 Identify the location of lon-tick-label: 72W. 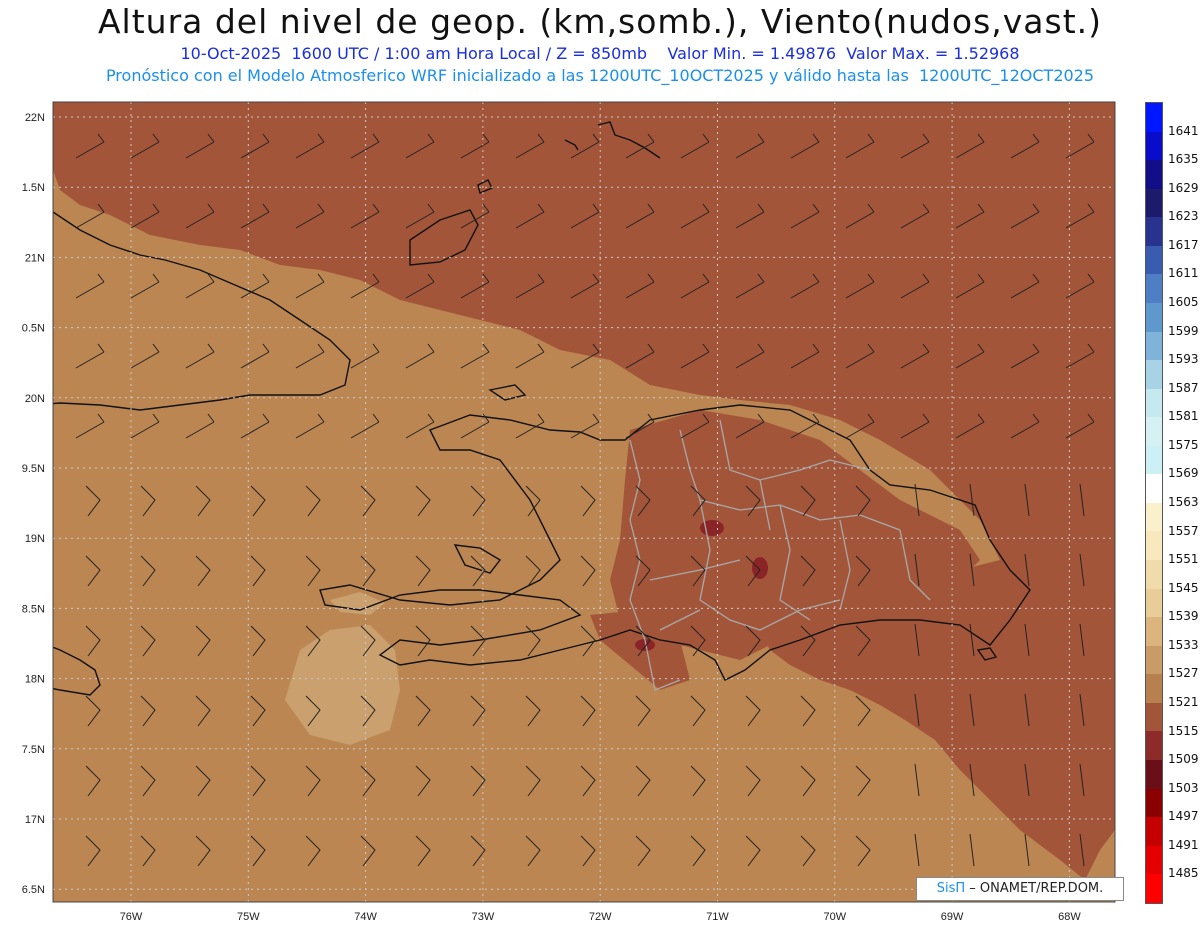
(600, 917).